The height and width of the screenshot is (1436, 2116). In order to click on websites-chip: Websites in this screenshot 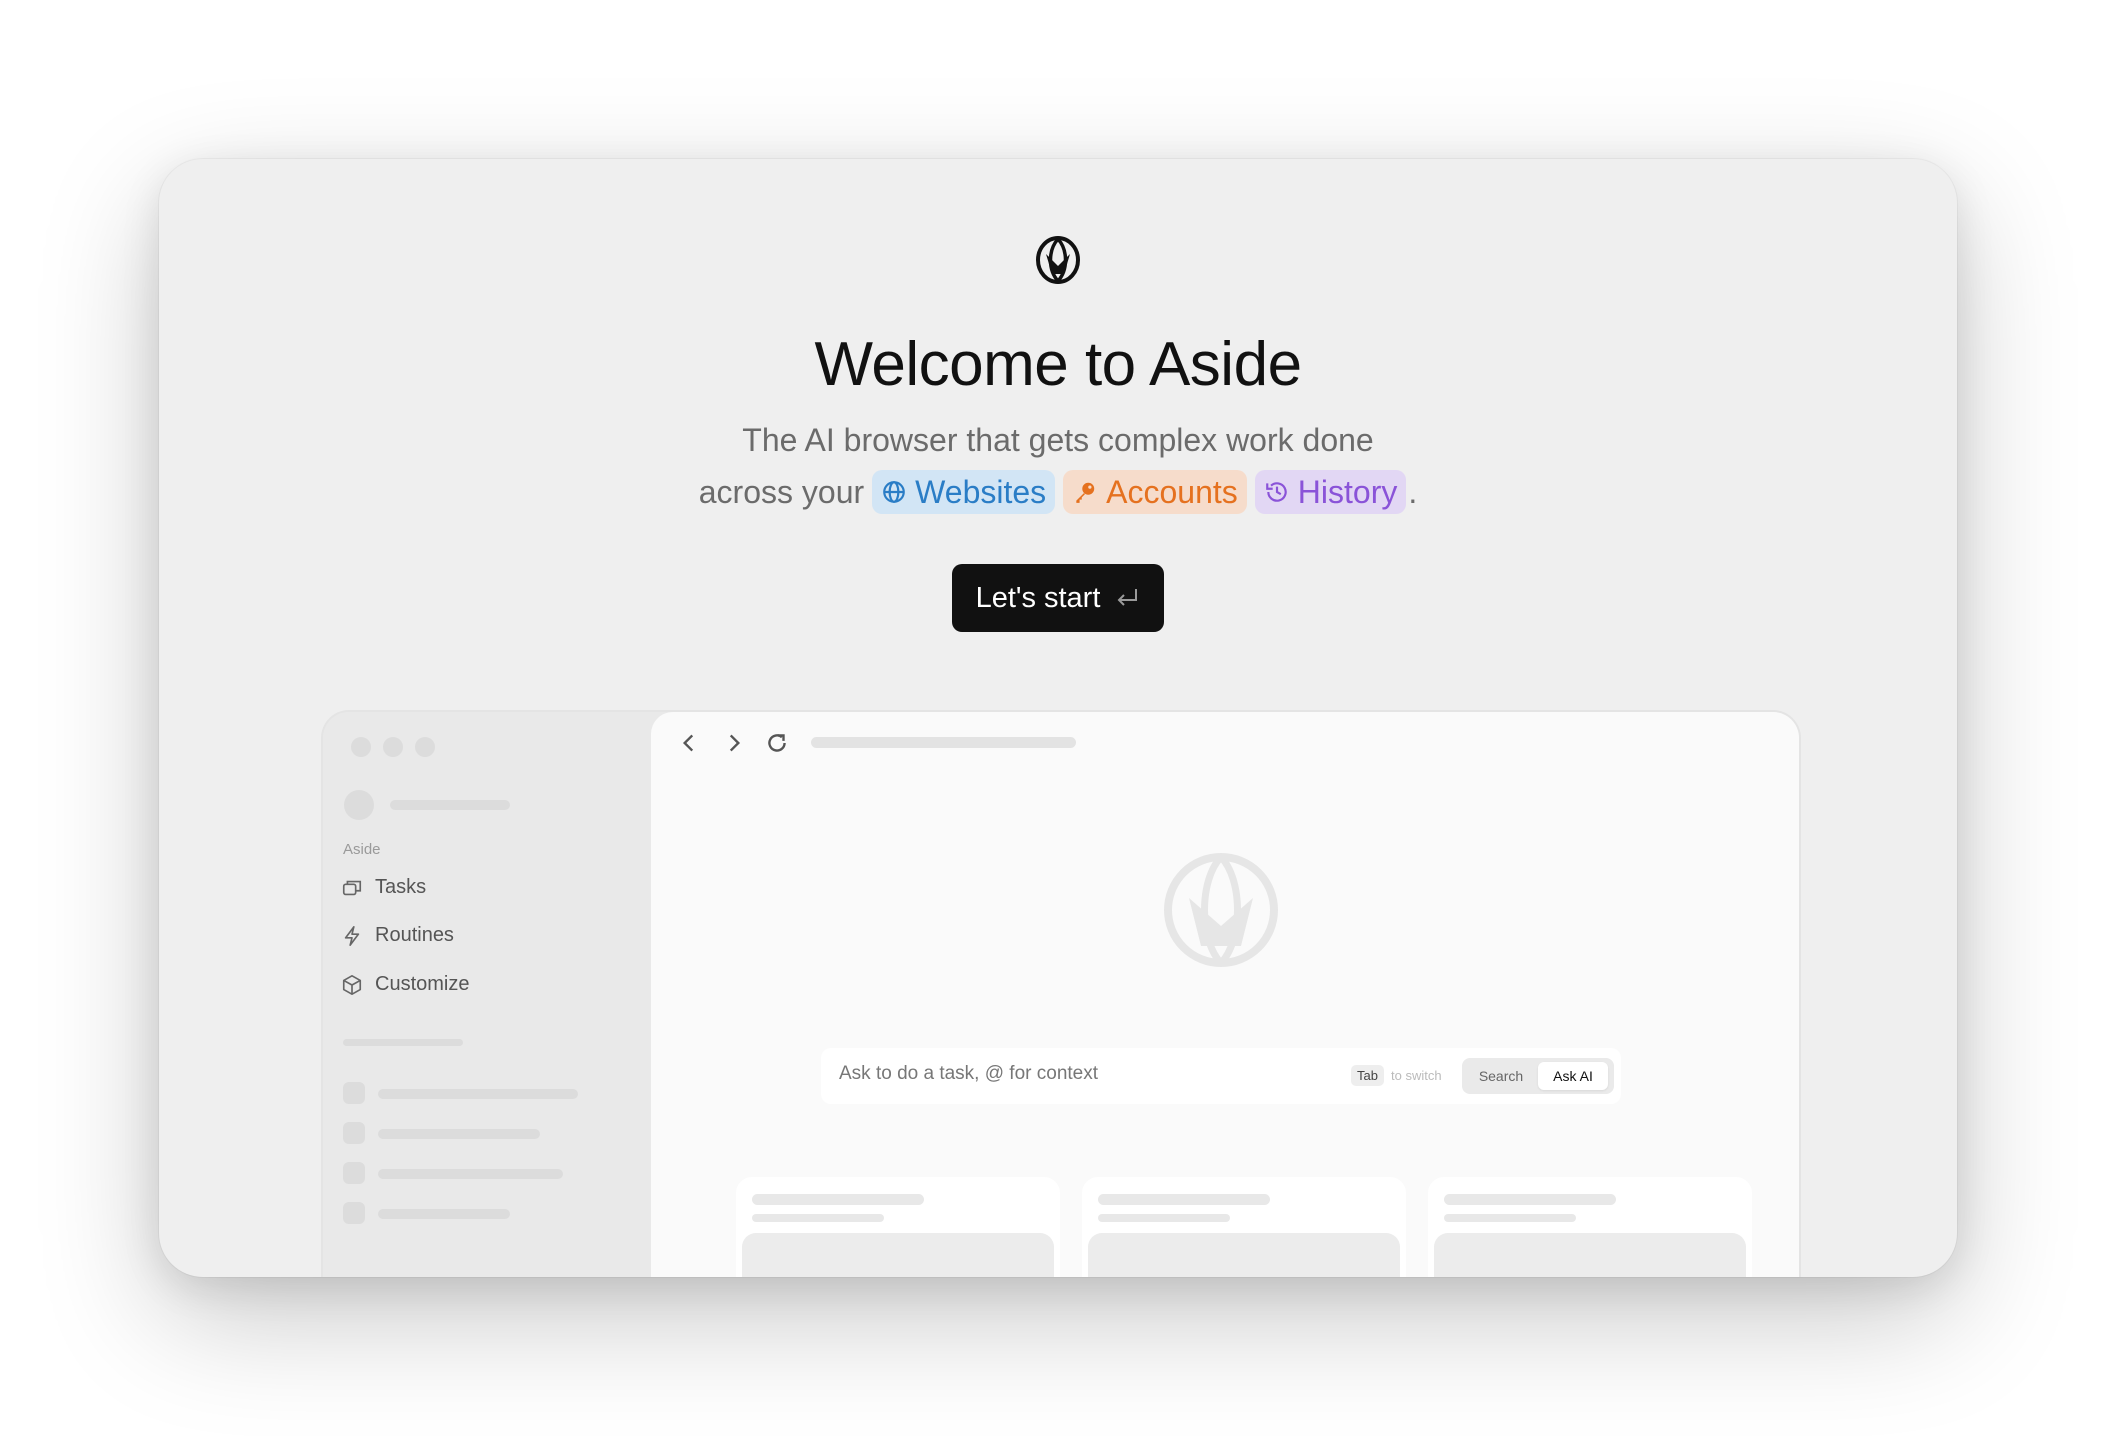, I will do `click(964, 492)`.